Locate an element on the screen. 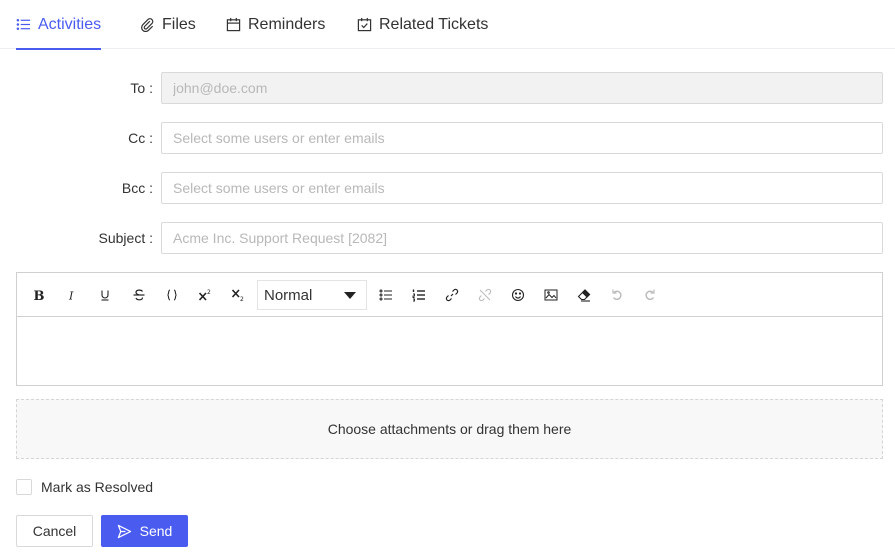  mark-resolved-label: Mark as Resolved is located at coordinates (97, 487).